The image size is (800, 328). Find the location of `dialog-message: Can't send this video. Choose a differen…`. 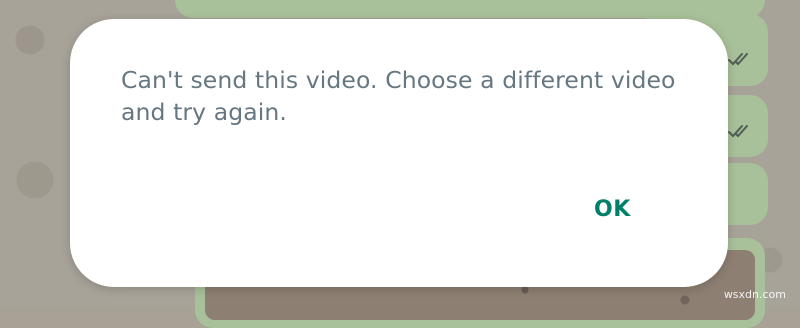

dialog-message: Can't send this video. Choose a differen… is located at coordinates (398, 96).